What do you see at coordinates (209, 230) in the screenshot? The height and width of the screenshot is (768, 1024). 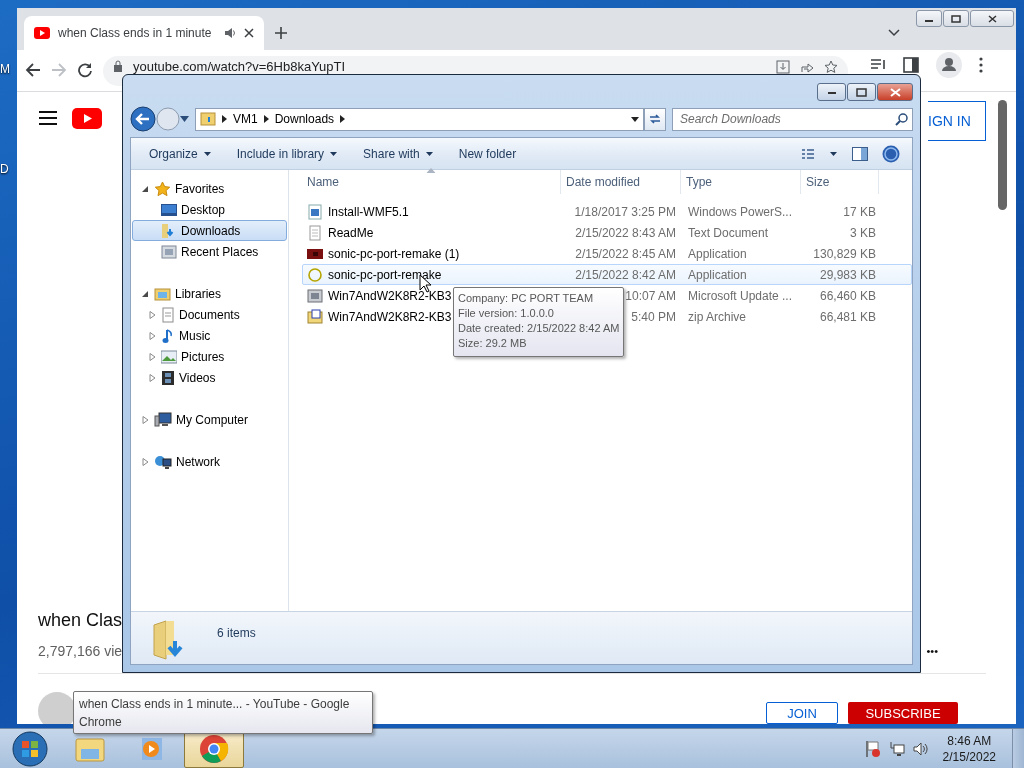 I see `navigation-item: Downloads` at bounding box center [209, 230].